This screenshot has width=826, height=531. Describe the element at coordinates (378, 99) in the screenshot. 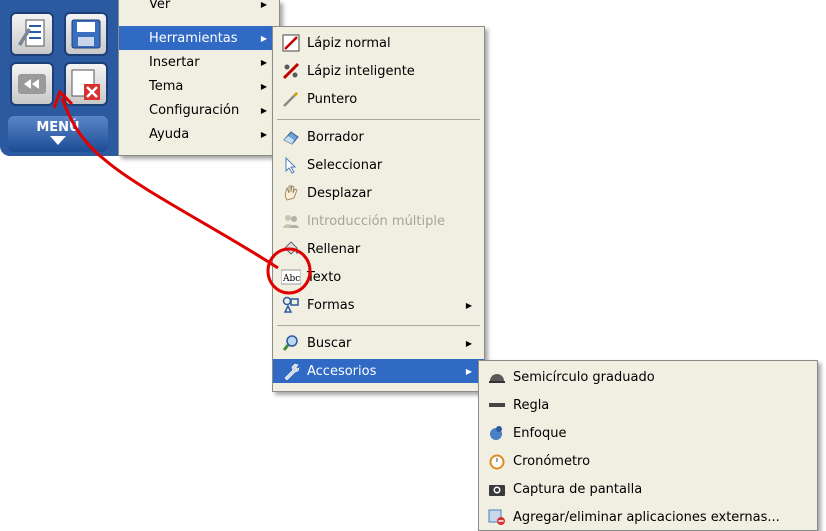

I see `tools-item-puntero: Puntero` at that location.